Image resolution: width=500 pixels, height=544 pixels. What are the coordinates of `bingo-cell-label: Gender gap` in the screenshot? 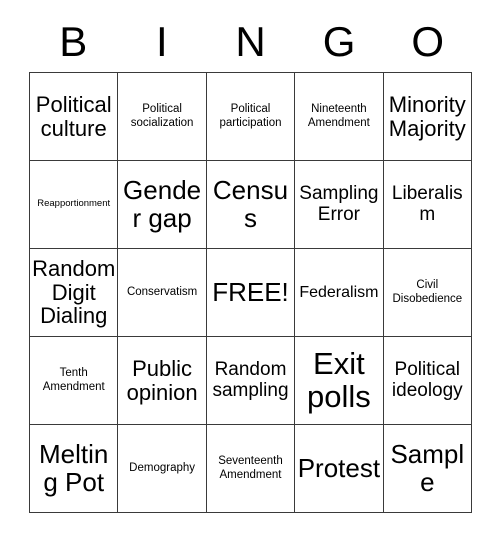 It's located at (162, 203).